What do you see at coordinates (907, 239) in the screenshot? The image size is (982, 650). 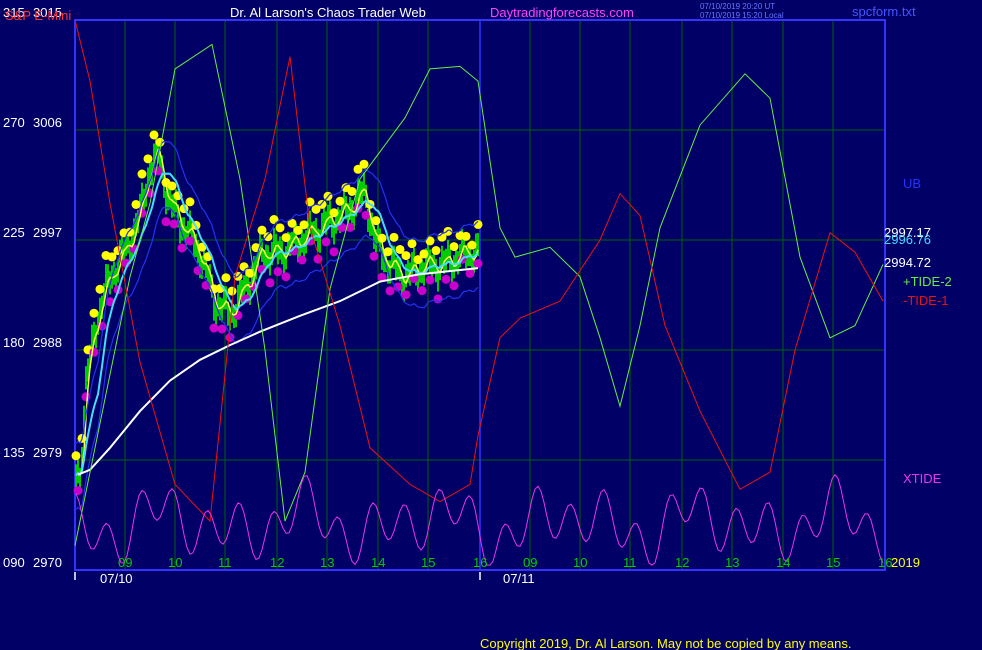 I see `value-label-2: 2996.76` at bounding box center [907, 239].